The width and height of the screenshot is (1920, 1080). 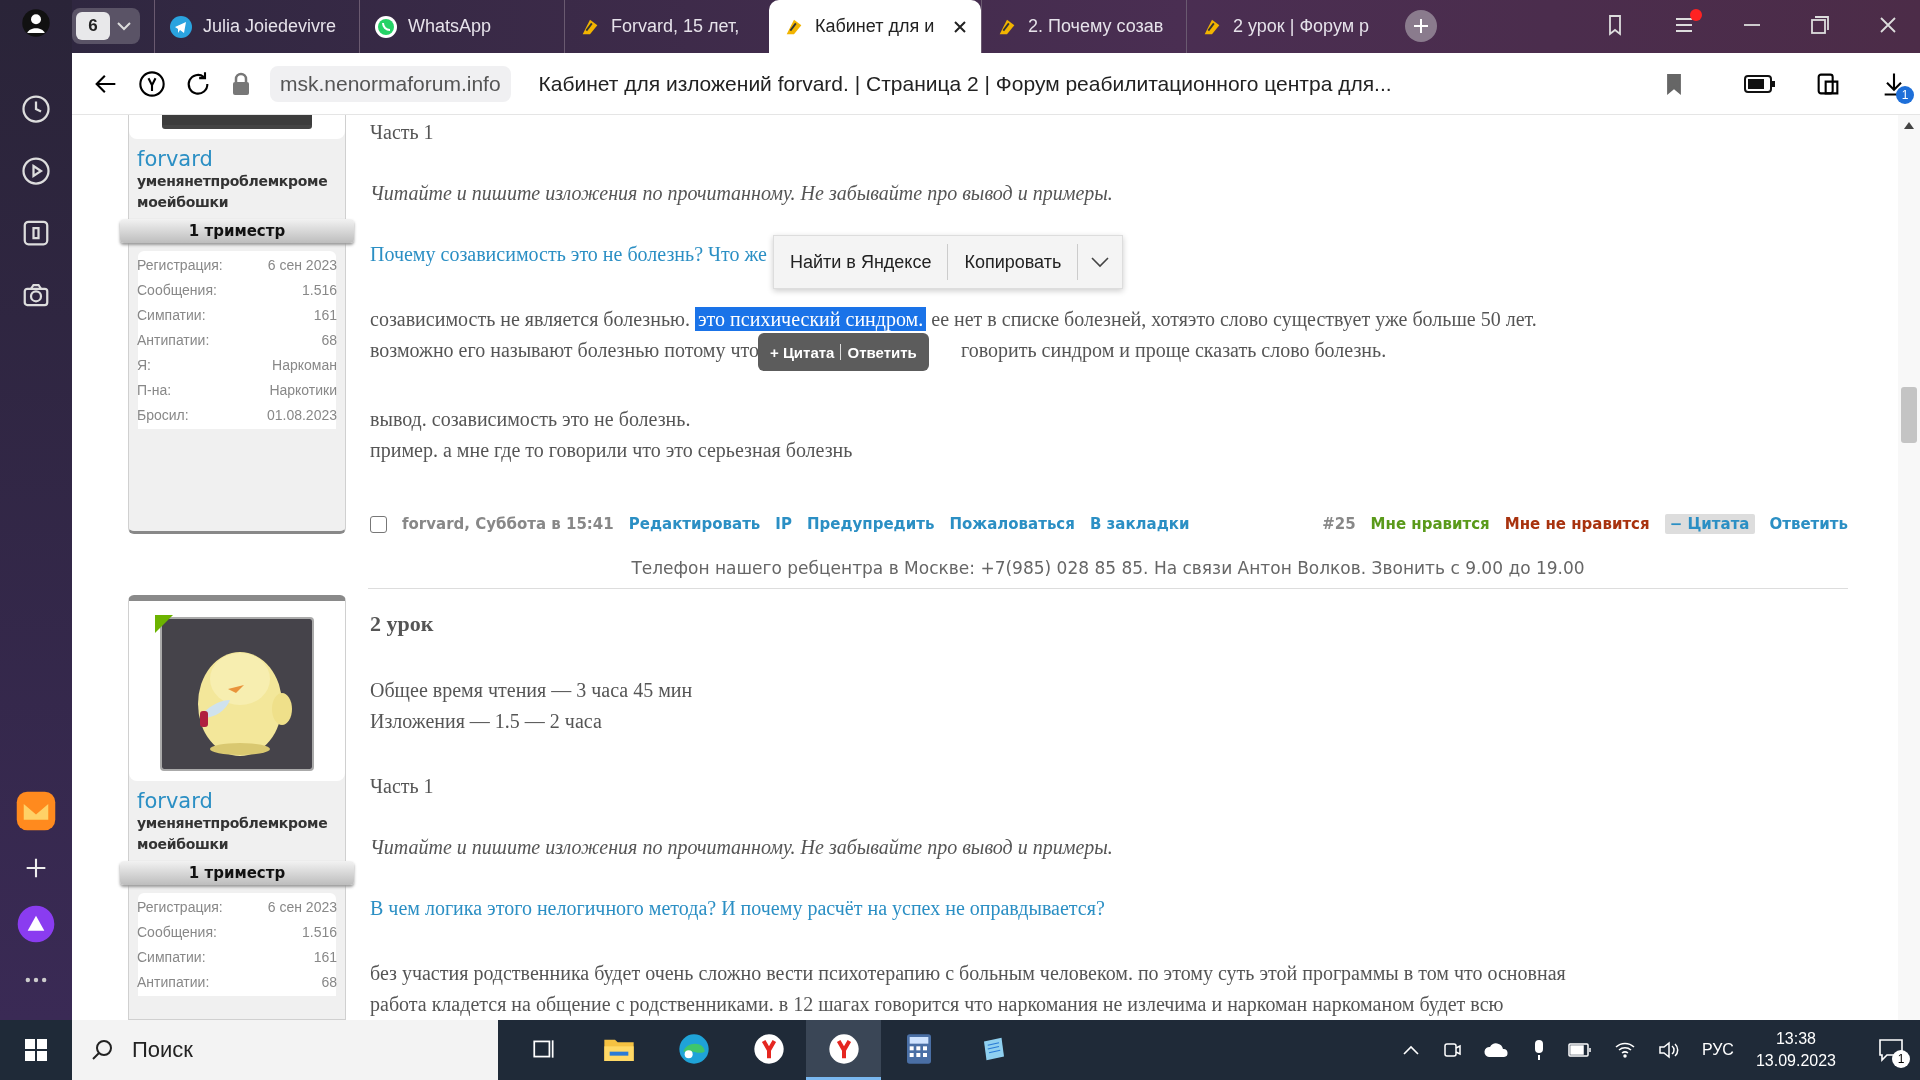 I want to click on download-badge: 1, so click(x=1905, y=94).